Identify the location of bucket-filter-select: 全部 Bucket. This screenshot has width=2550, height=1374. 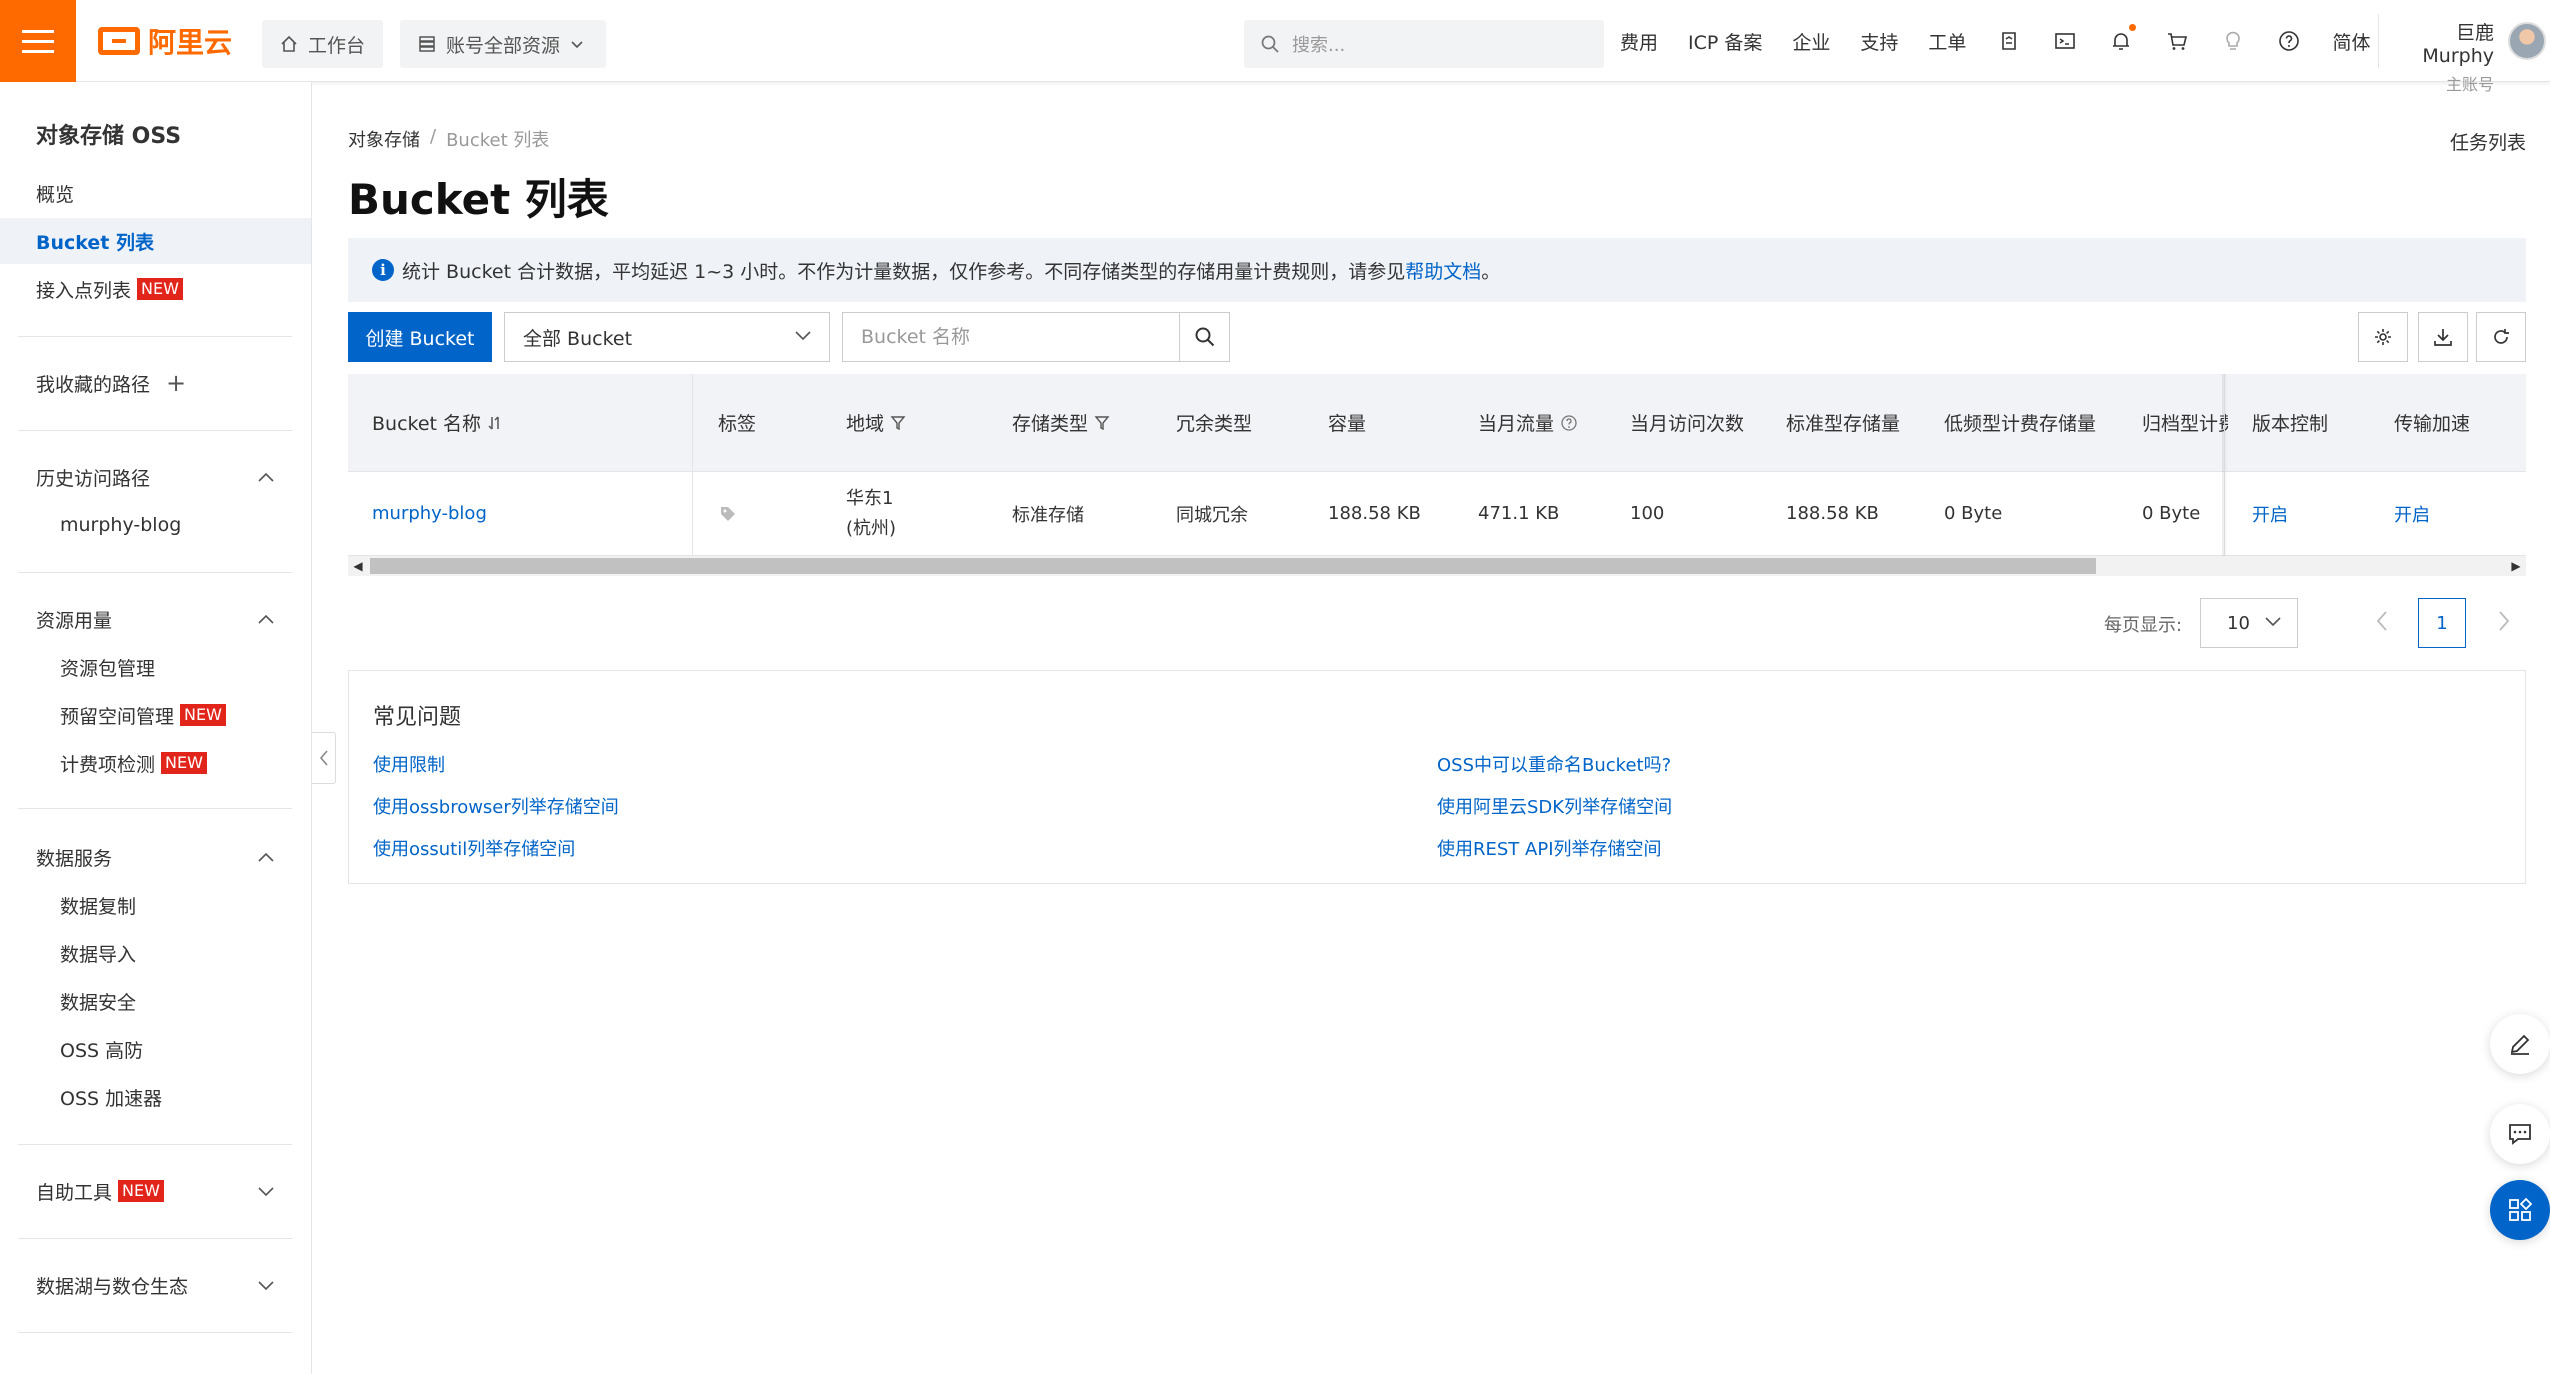
(667, 337).